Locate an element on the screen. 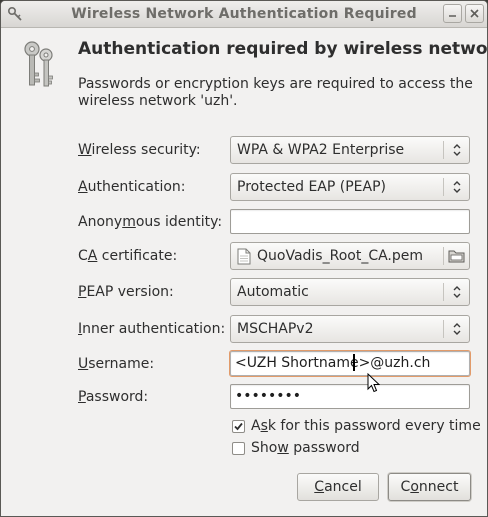 The image size is (488, 517). authentication-combo: Protected EAP (PEAP) is located at coordinates (350, 187).